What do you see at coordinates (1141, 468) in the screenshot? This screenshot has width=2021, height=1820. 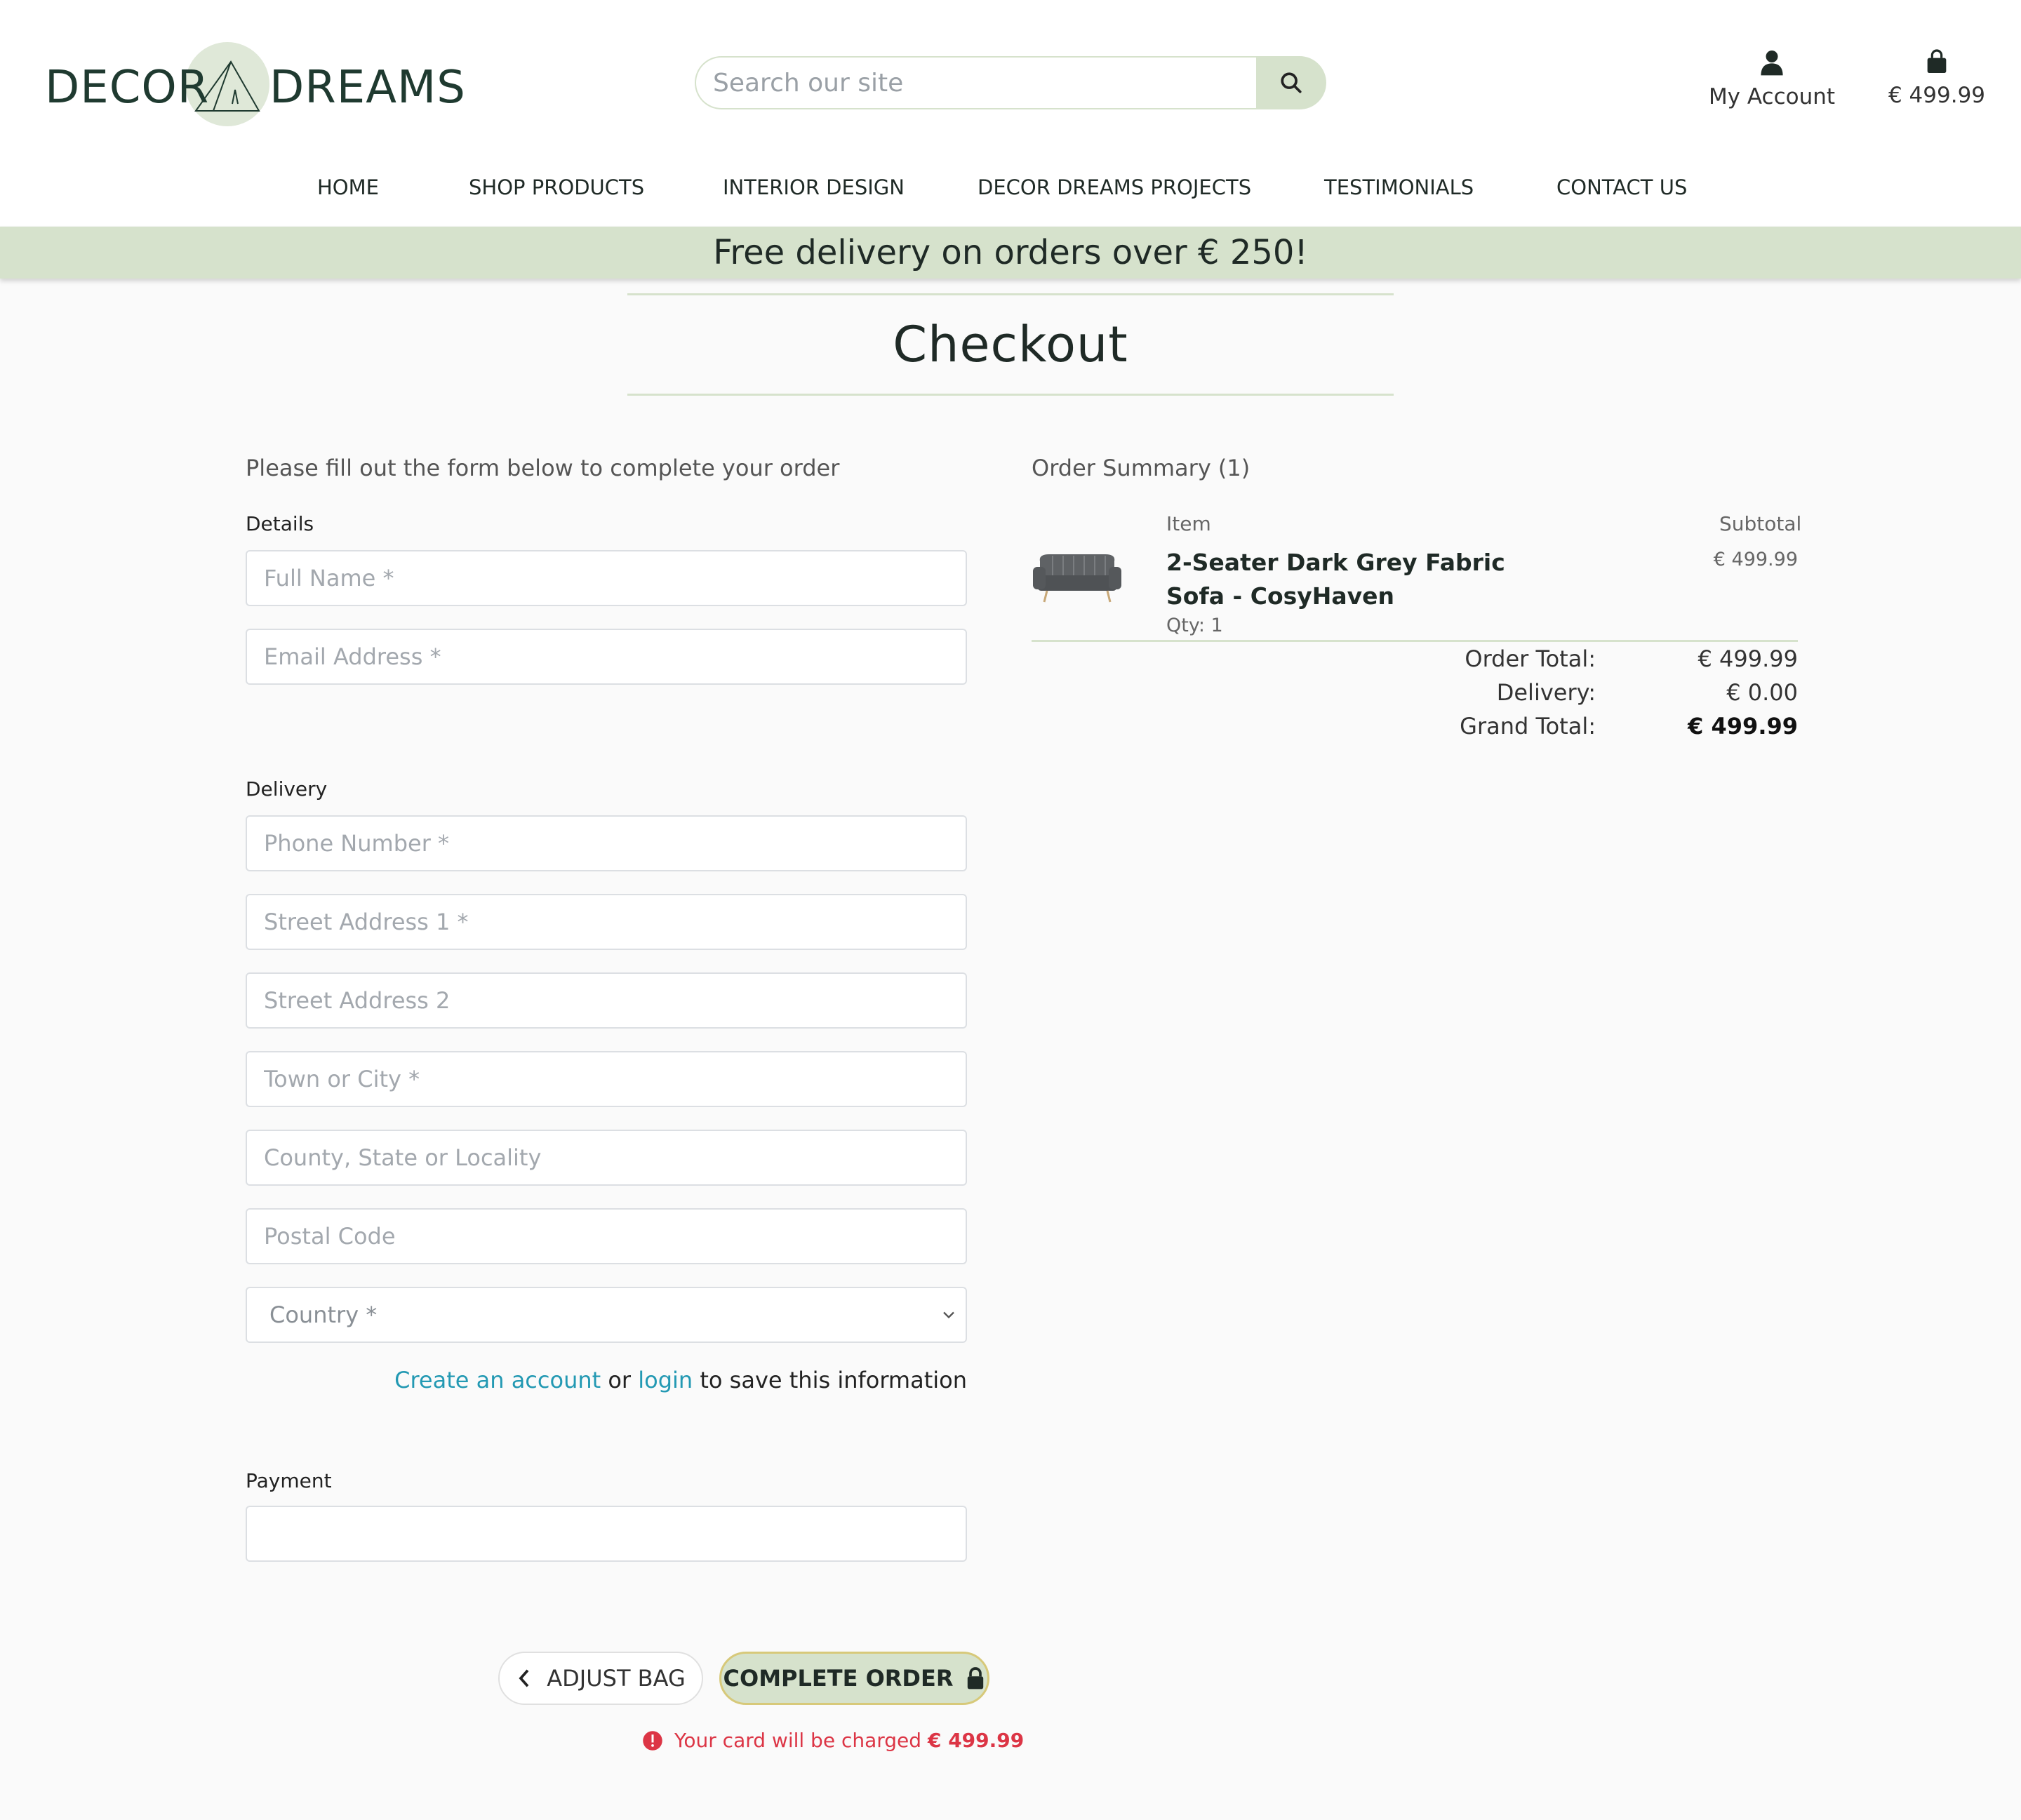 I see `order-summary-title: Order Summary (1)` at bounding box center [1141, 468].